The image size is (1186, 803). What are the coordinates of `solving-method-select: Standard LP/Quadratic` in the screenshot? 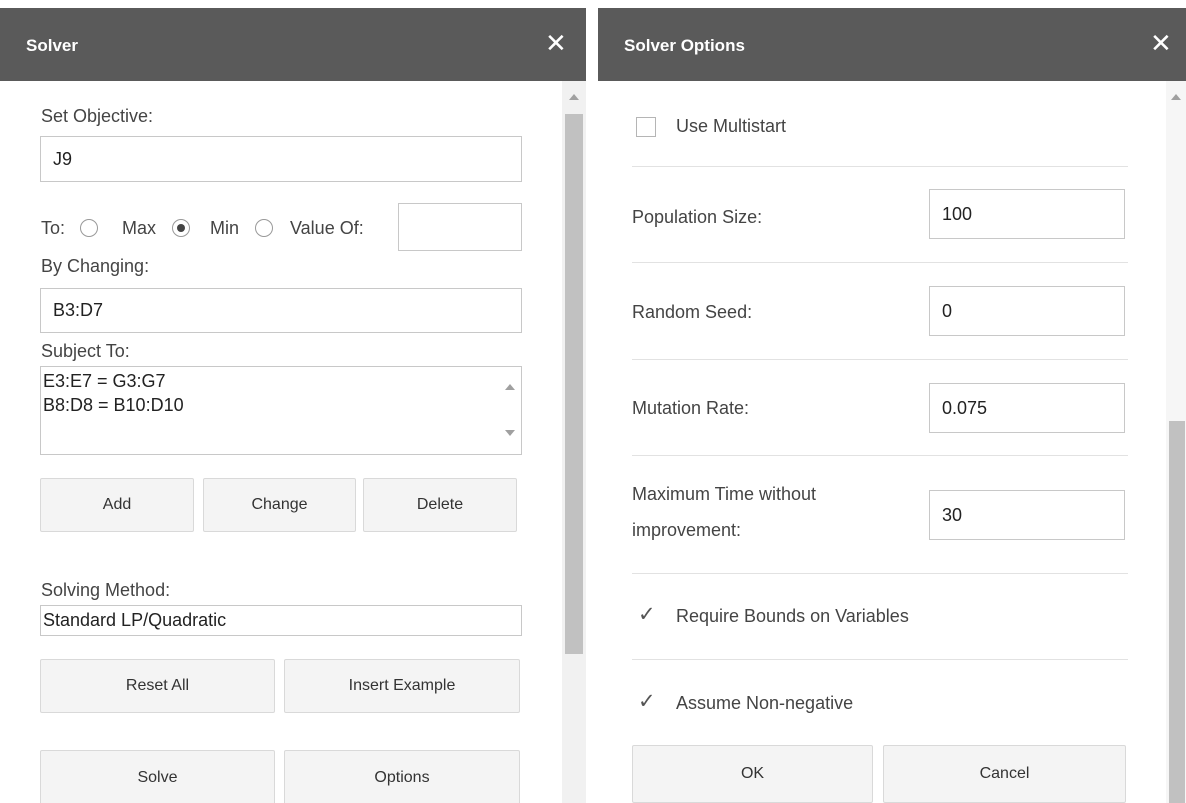 It's located at (281, 620).